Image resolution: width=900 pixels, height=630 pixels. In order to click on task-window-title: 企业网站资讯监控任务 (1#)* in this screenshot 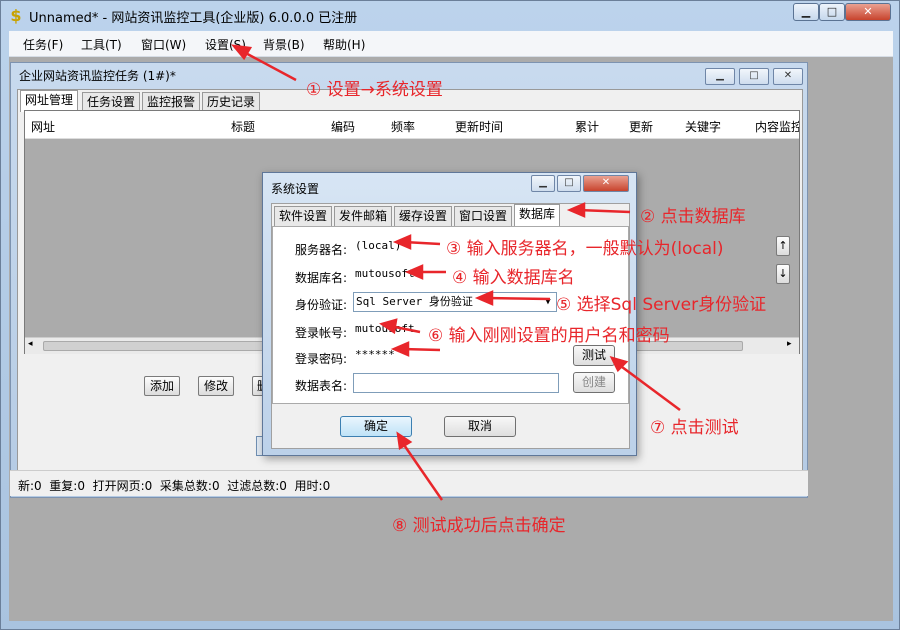, I will do `click(97, 76)`.